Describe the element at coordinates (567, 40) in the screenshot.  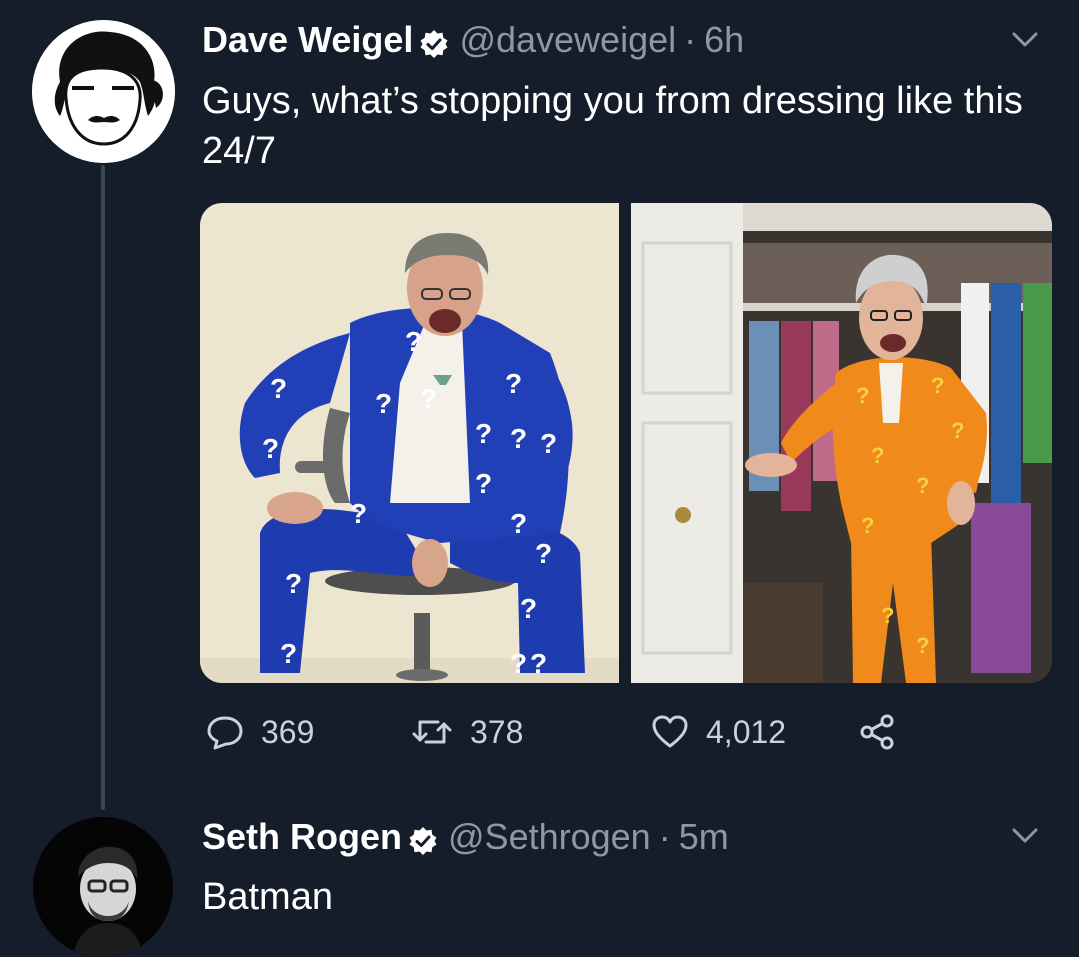
I see `author-handle: @daveweigel` at that location.